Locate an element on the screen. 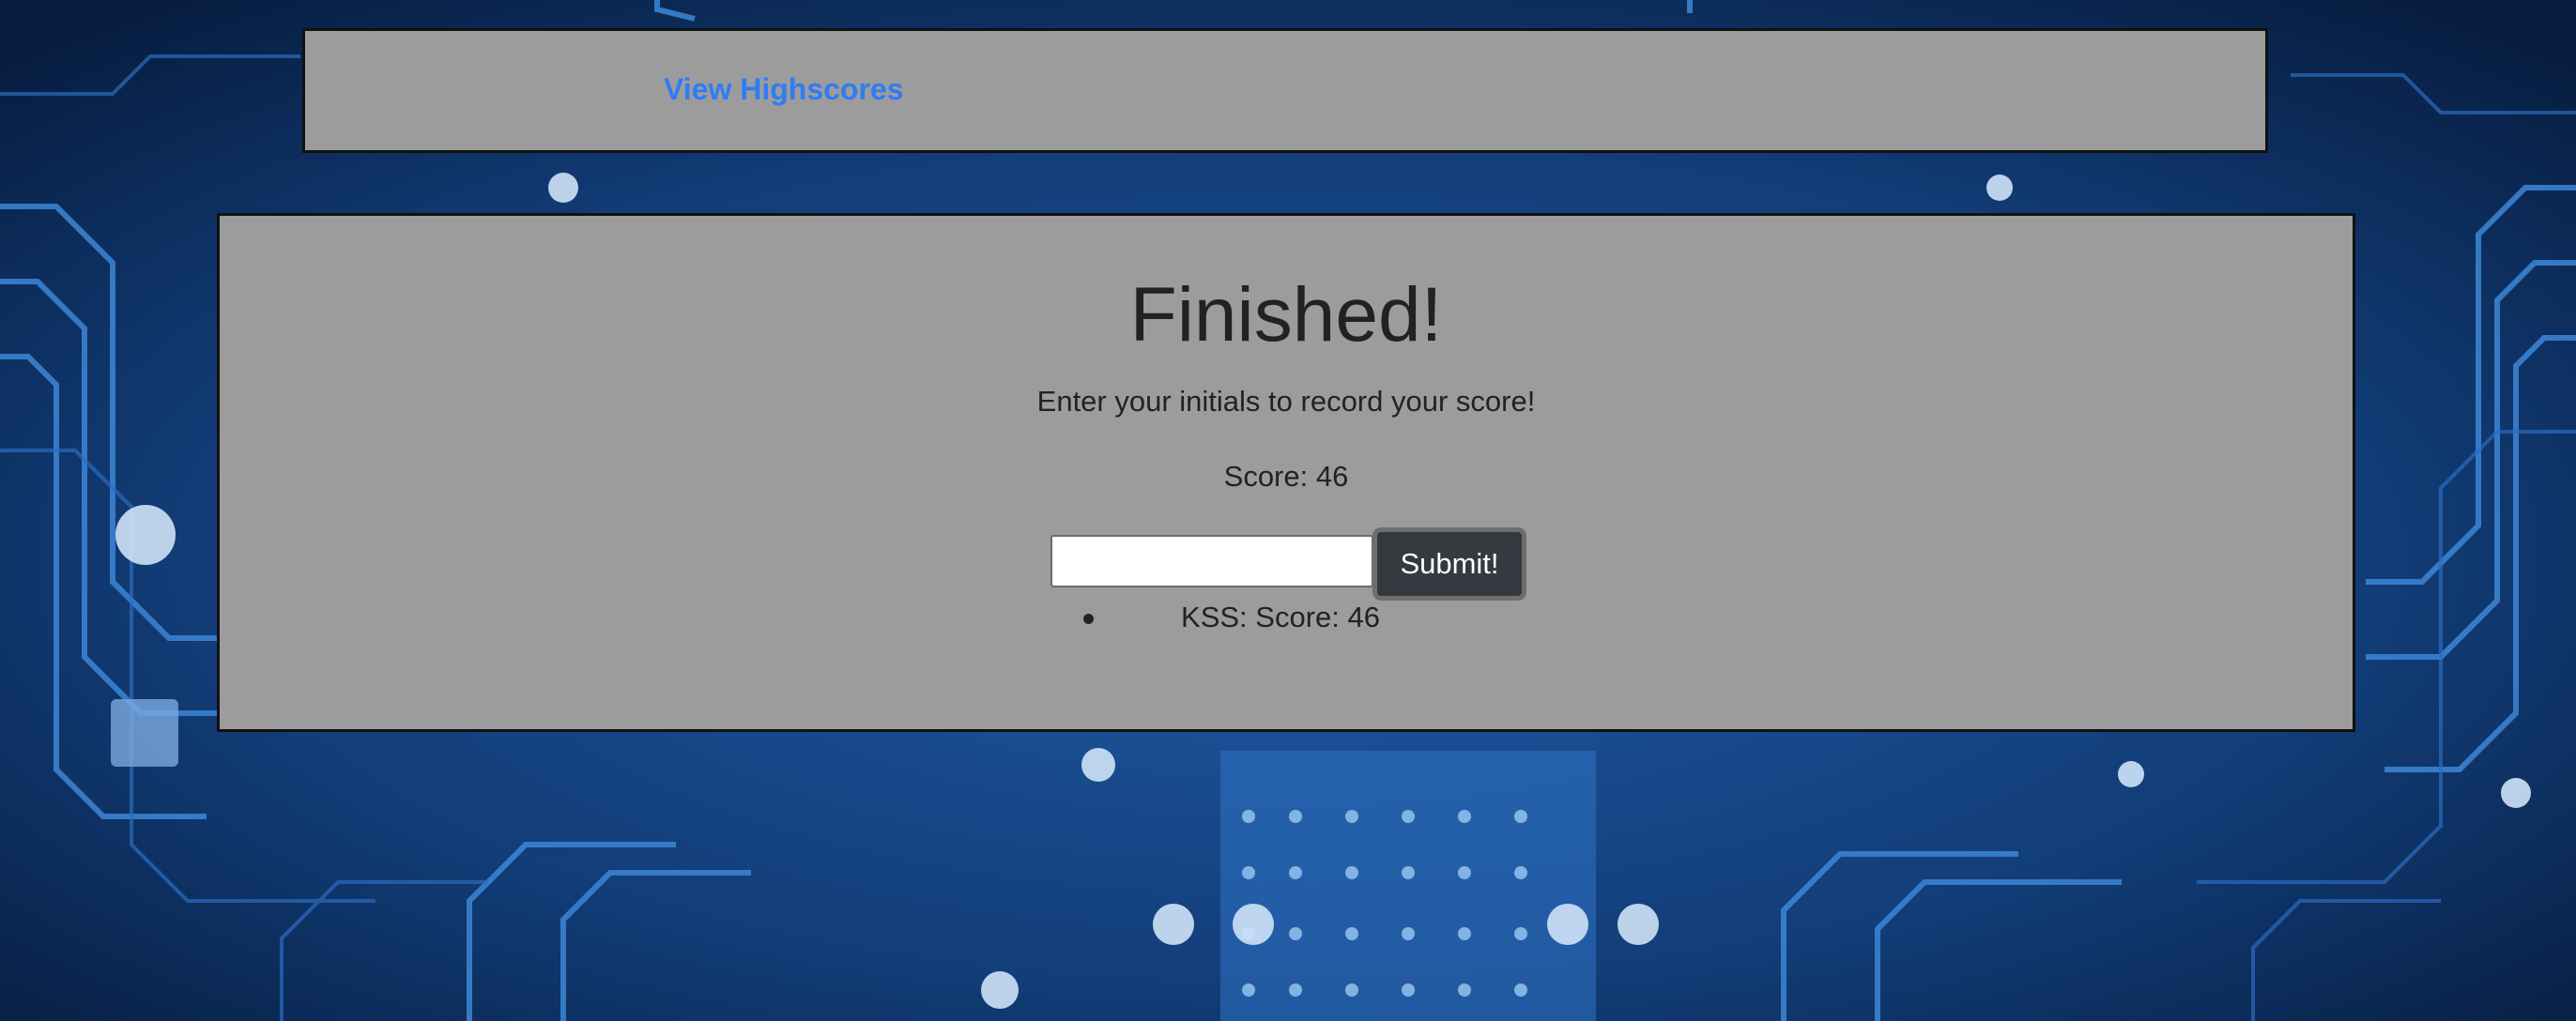 This screenshot has height=1021, width=2576. highscore-list: KSS: Score: 46 is located at coordinates (1281, 619).